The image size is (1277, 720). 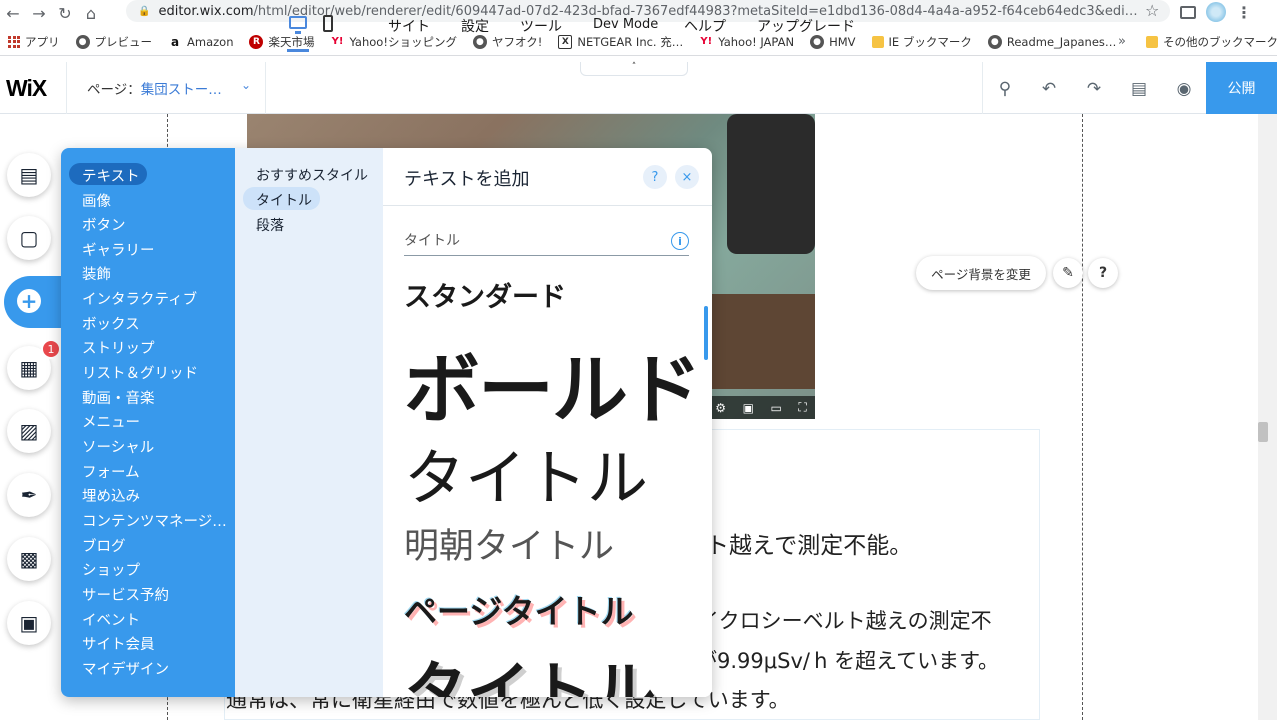 I want to click on category-bookings: サービス予約, so click(x=125, y=594).